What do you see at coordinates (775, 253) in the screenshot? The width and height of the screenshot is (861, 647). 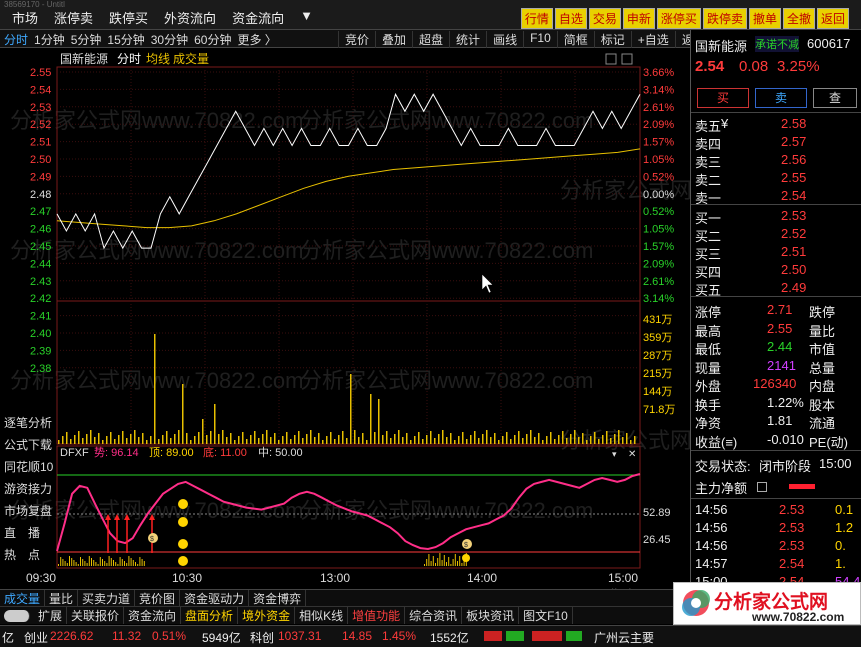 I see `quote-row: 买三 2.51` at bounding box center [775, 253].